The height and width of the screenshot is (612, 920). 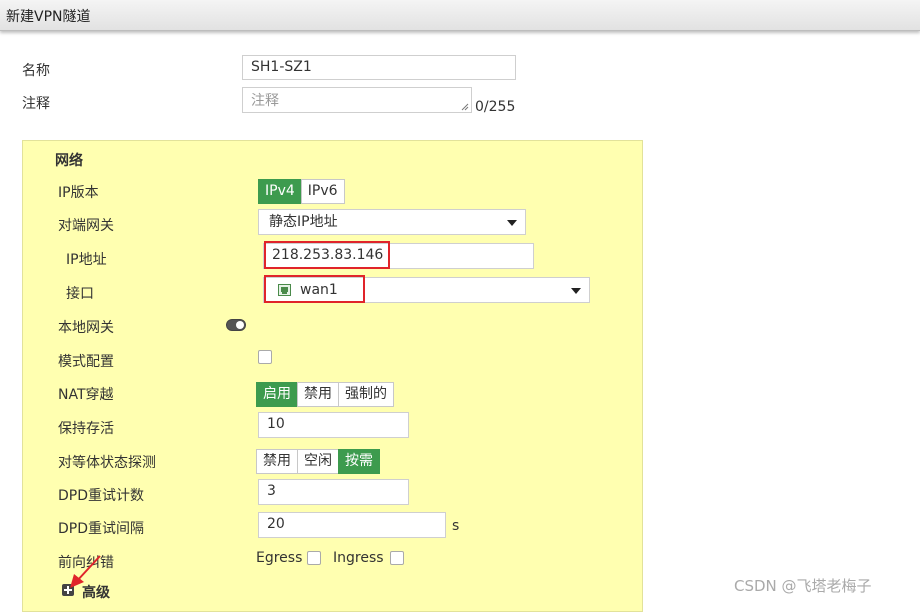 I want to click on local-gateway-toggle, so click(x=236, y=325).